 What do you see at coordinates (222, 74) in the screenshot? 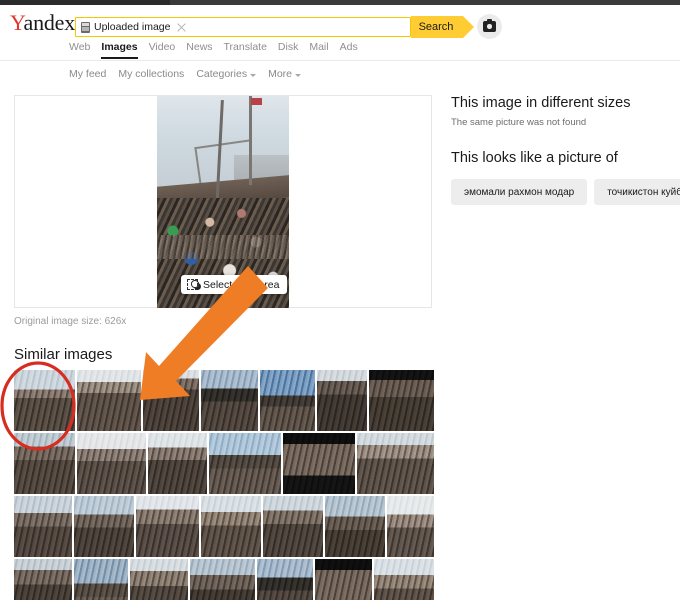
I see `subnav-label-categories: Categories` at bounding box center [222, 74].